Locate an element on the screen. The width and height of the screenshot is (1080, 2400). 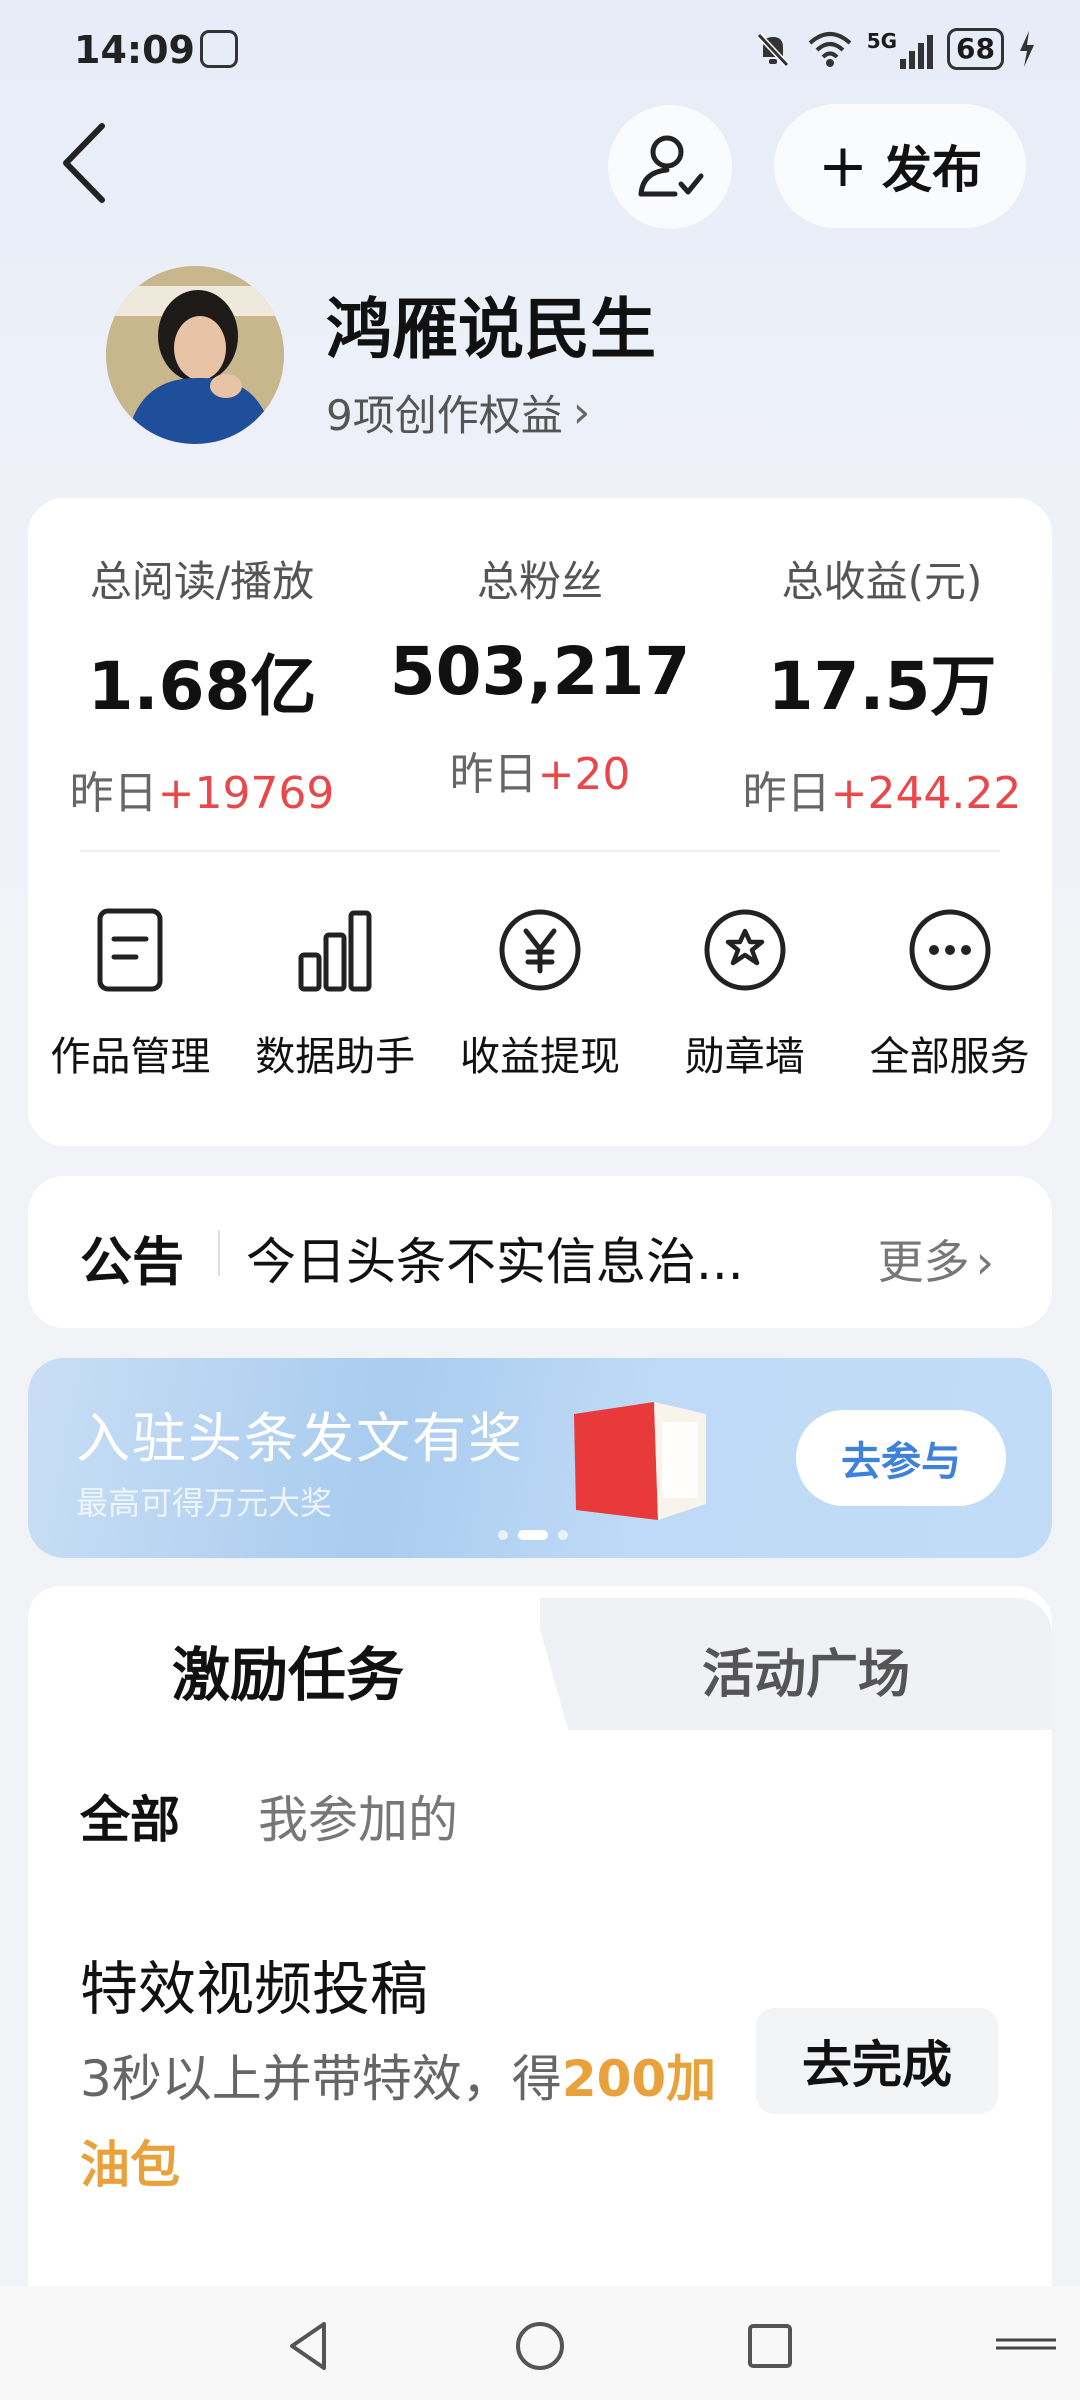
join-button: 去参与 is located at coordinates (901, 1458).